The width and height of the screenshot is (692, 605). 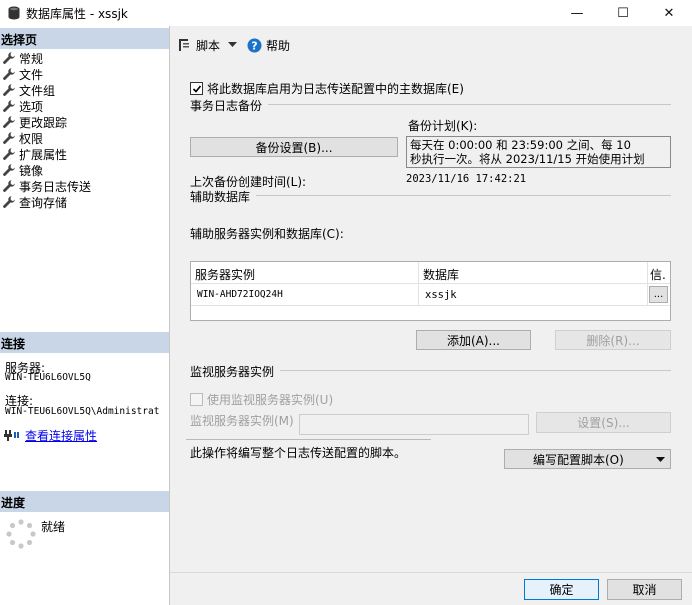 What do you see at coordinates (55, 186) in the screenshot?
I see `sidebar-item-label: 事务日志传送` at bounding box center [55, 186].